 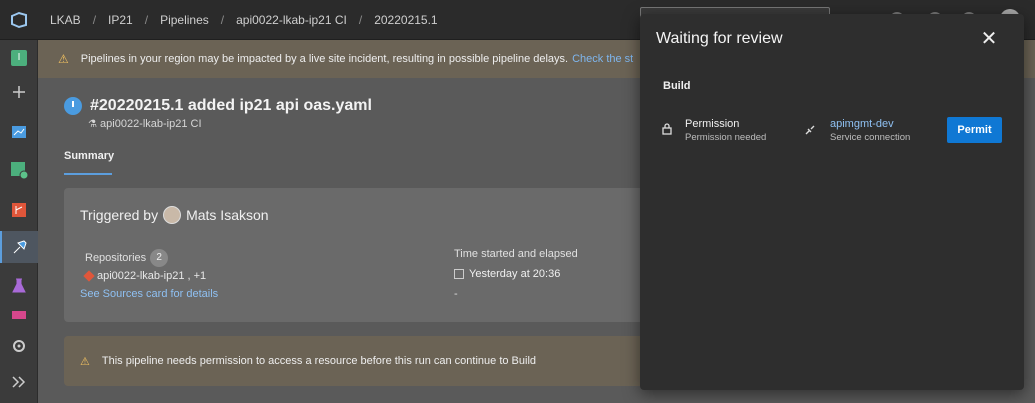 What do you see at coordinates (712, 124) in the screenshot?
I see `check-title: Permission` at bounding box center [712, 124].